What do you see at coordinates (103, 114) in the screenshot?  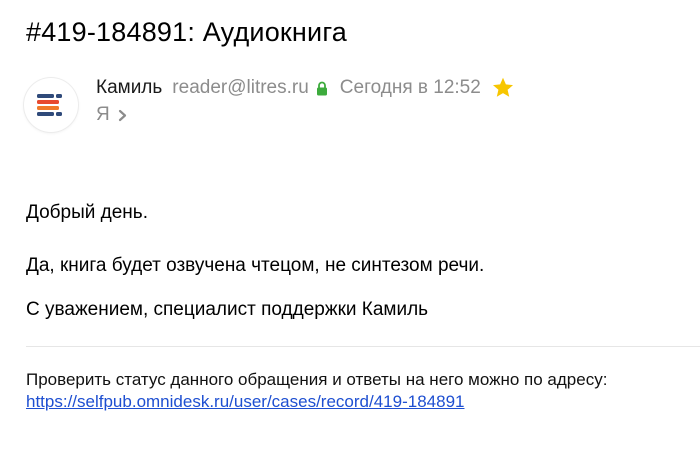 I see `recipient-label: Я` at bounding box center [103, 114].